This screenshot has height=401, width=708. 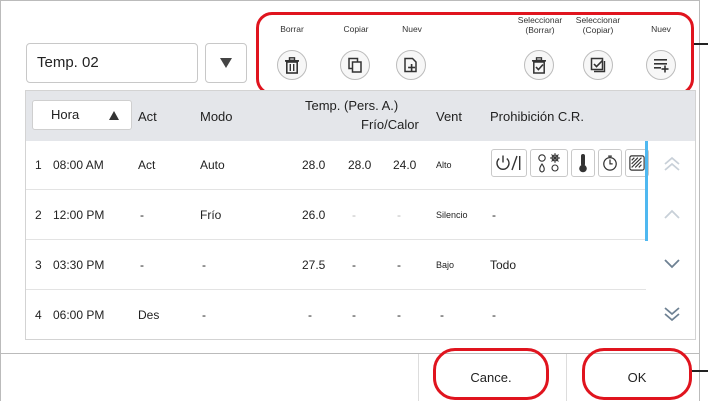 What do you see at coordinates (549, 163) in the screenshot?
I see `mode-icon` at bounding box center [549, 163].